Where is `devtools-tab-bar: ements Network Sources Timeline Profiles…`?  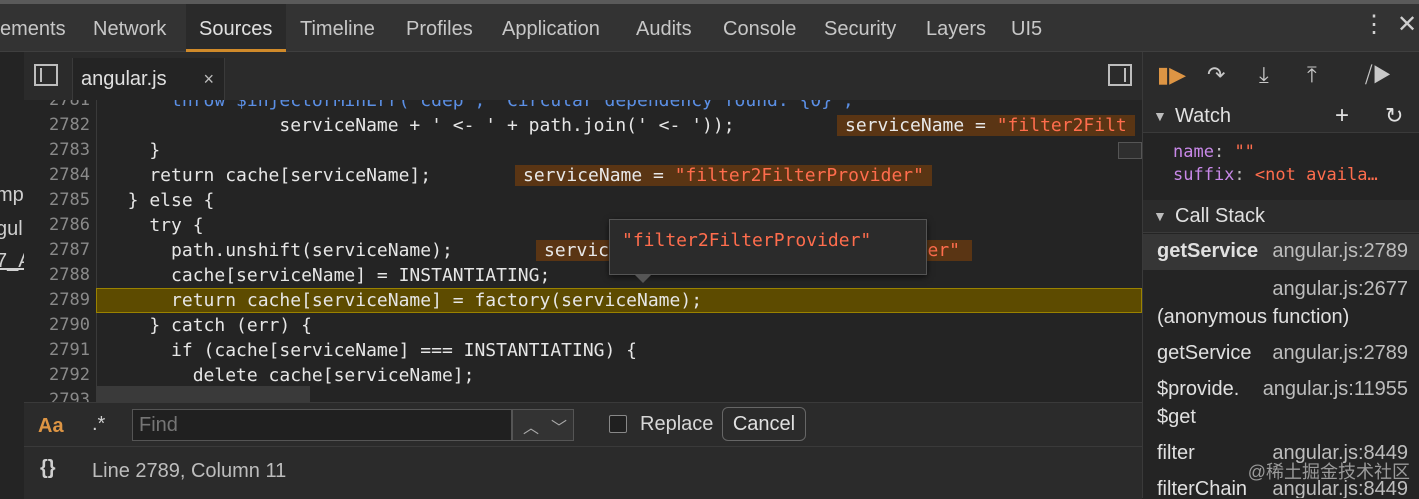 devtools-tab-bar: ements Network Sources Timeline Profiles… is located at coordinates (709, 26).